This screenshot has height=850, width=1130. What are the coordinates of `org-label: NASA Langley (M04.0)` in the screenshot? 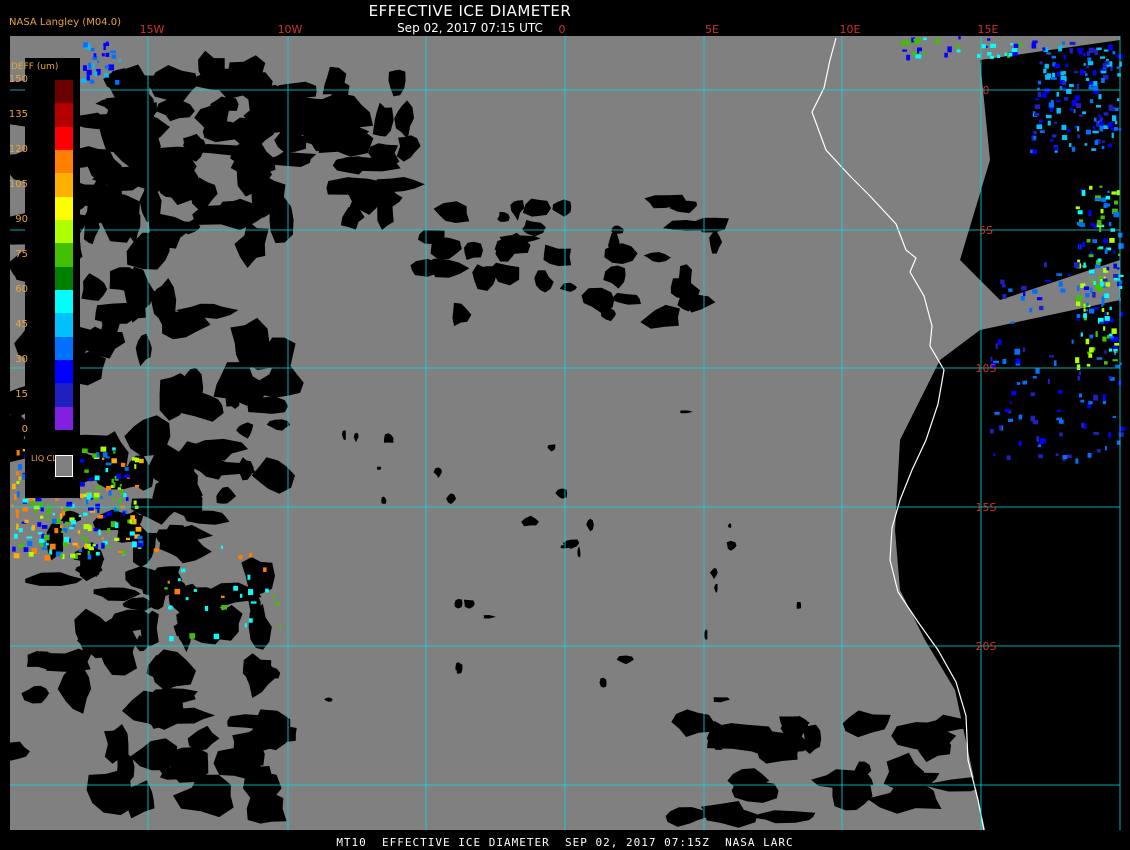 It's located at (65, 22).